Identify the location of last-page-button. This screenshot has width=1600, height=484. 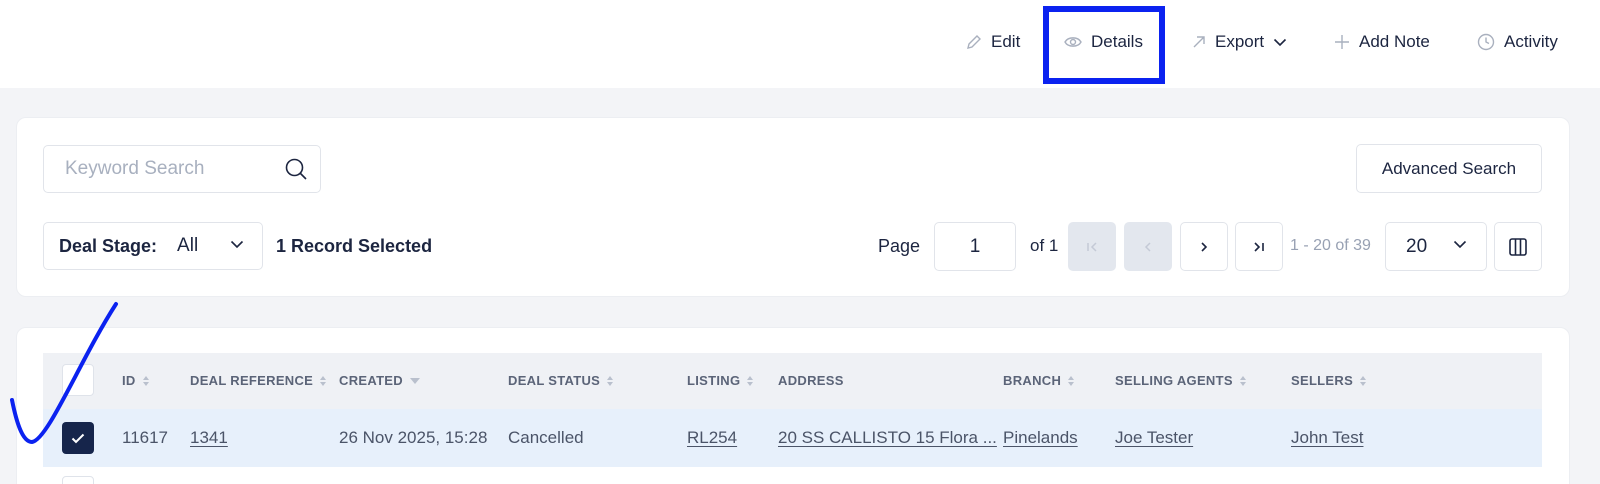
(1259, 246).